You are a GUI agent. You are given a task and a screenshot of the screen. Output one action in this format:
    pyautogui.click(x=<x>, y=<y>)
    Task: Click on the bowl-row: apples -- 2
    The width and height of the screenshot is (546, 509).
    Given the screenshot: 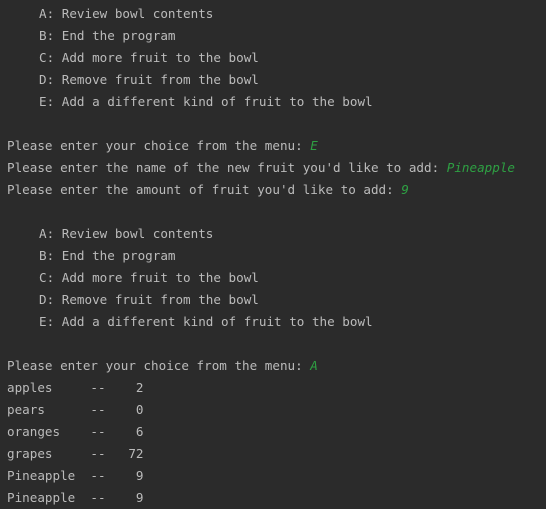 What is the action you would take?
    pyautogui.click(x=75, y=387)
    